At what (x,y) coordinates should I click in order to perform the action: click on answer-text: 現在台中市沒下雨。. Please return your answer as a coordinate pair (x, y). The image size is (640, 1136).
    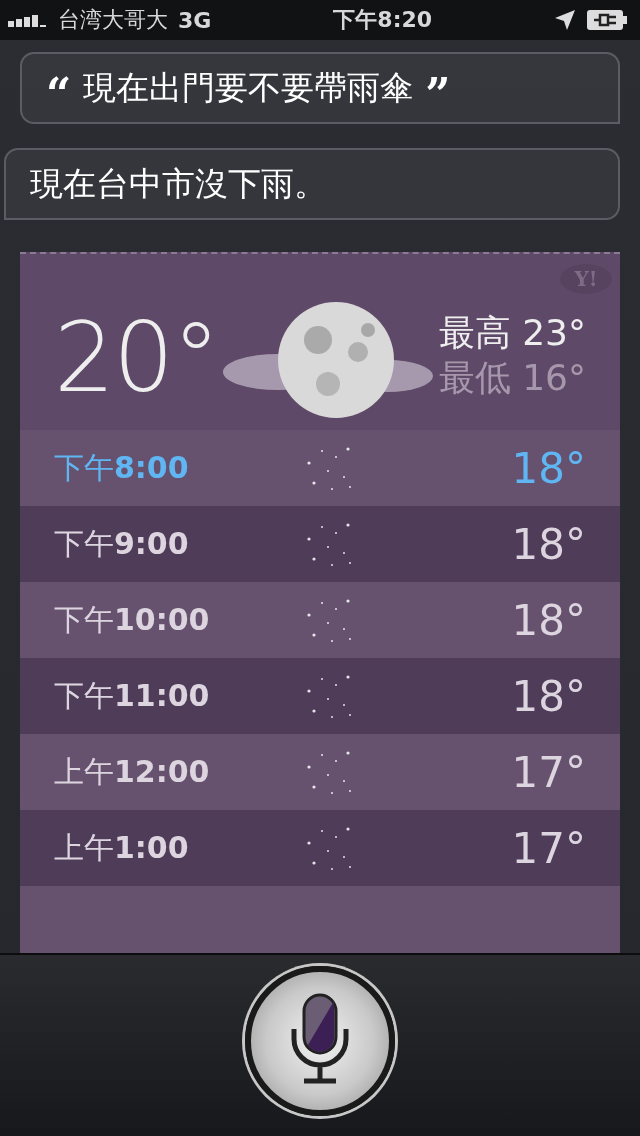
    Looking at the image, I should click on (178, 183).